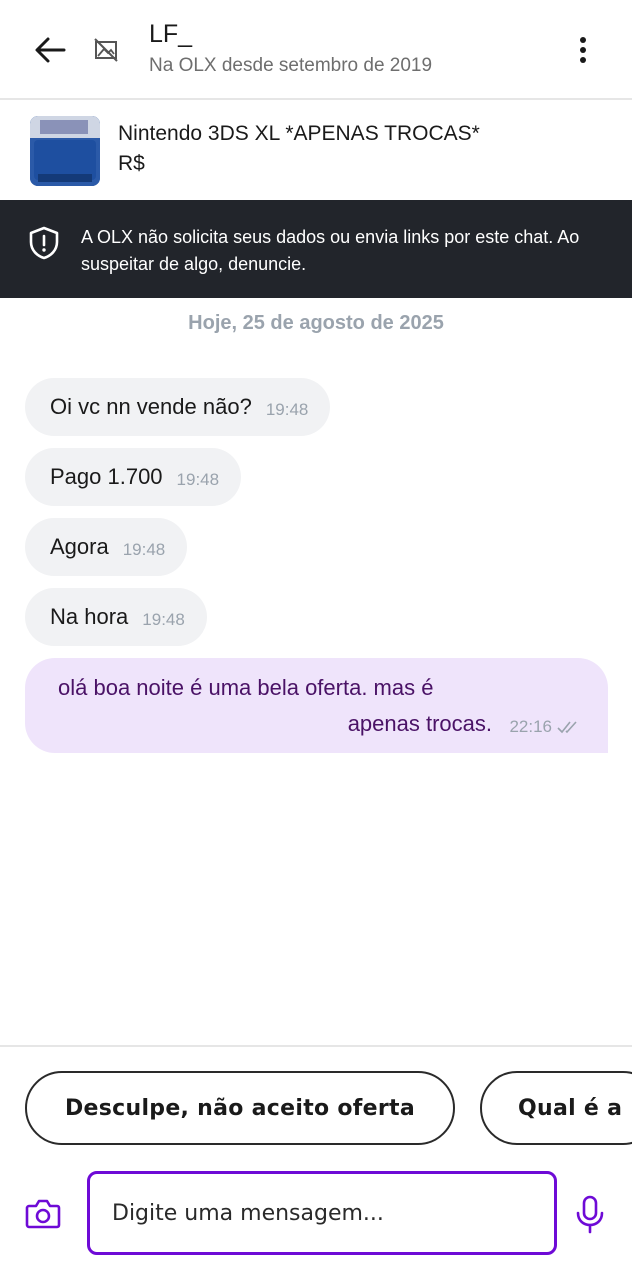 This screenshot has width=632, height=1280. What do you see at coordinates (151, 406) in the screenshot?
I see `message-text: Oi vc nn vende não?` at bounding box center [151, 406].